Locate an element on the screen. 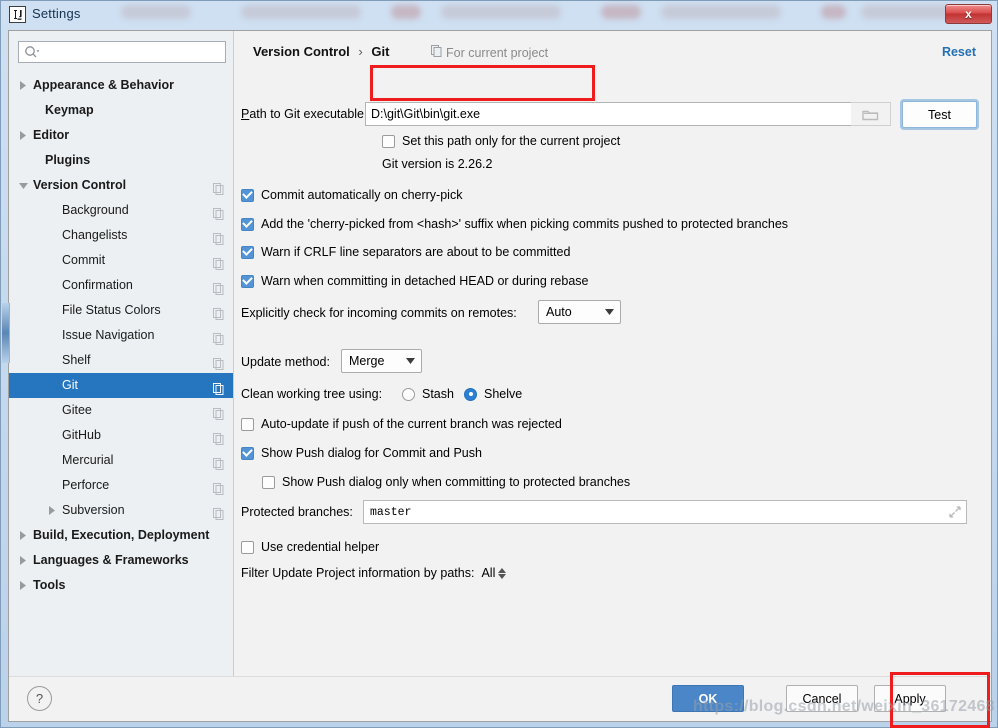 This screenshot has width=998, height=728. search-input is located at coordinates (122, 52).